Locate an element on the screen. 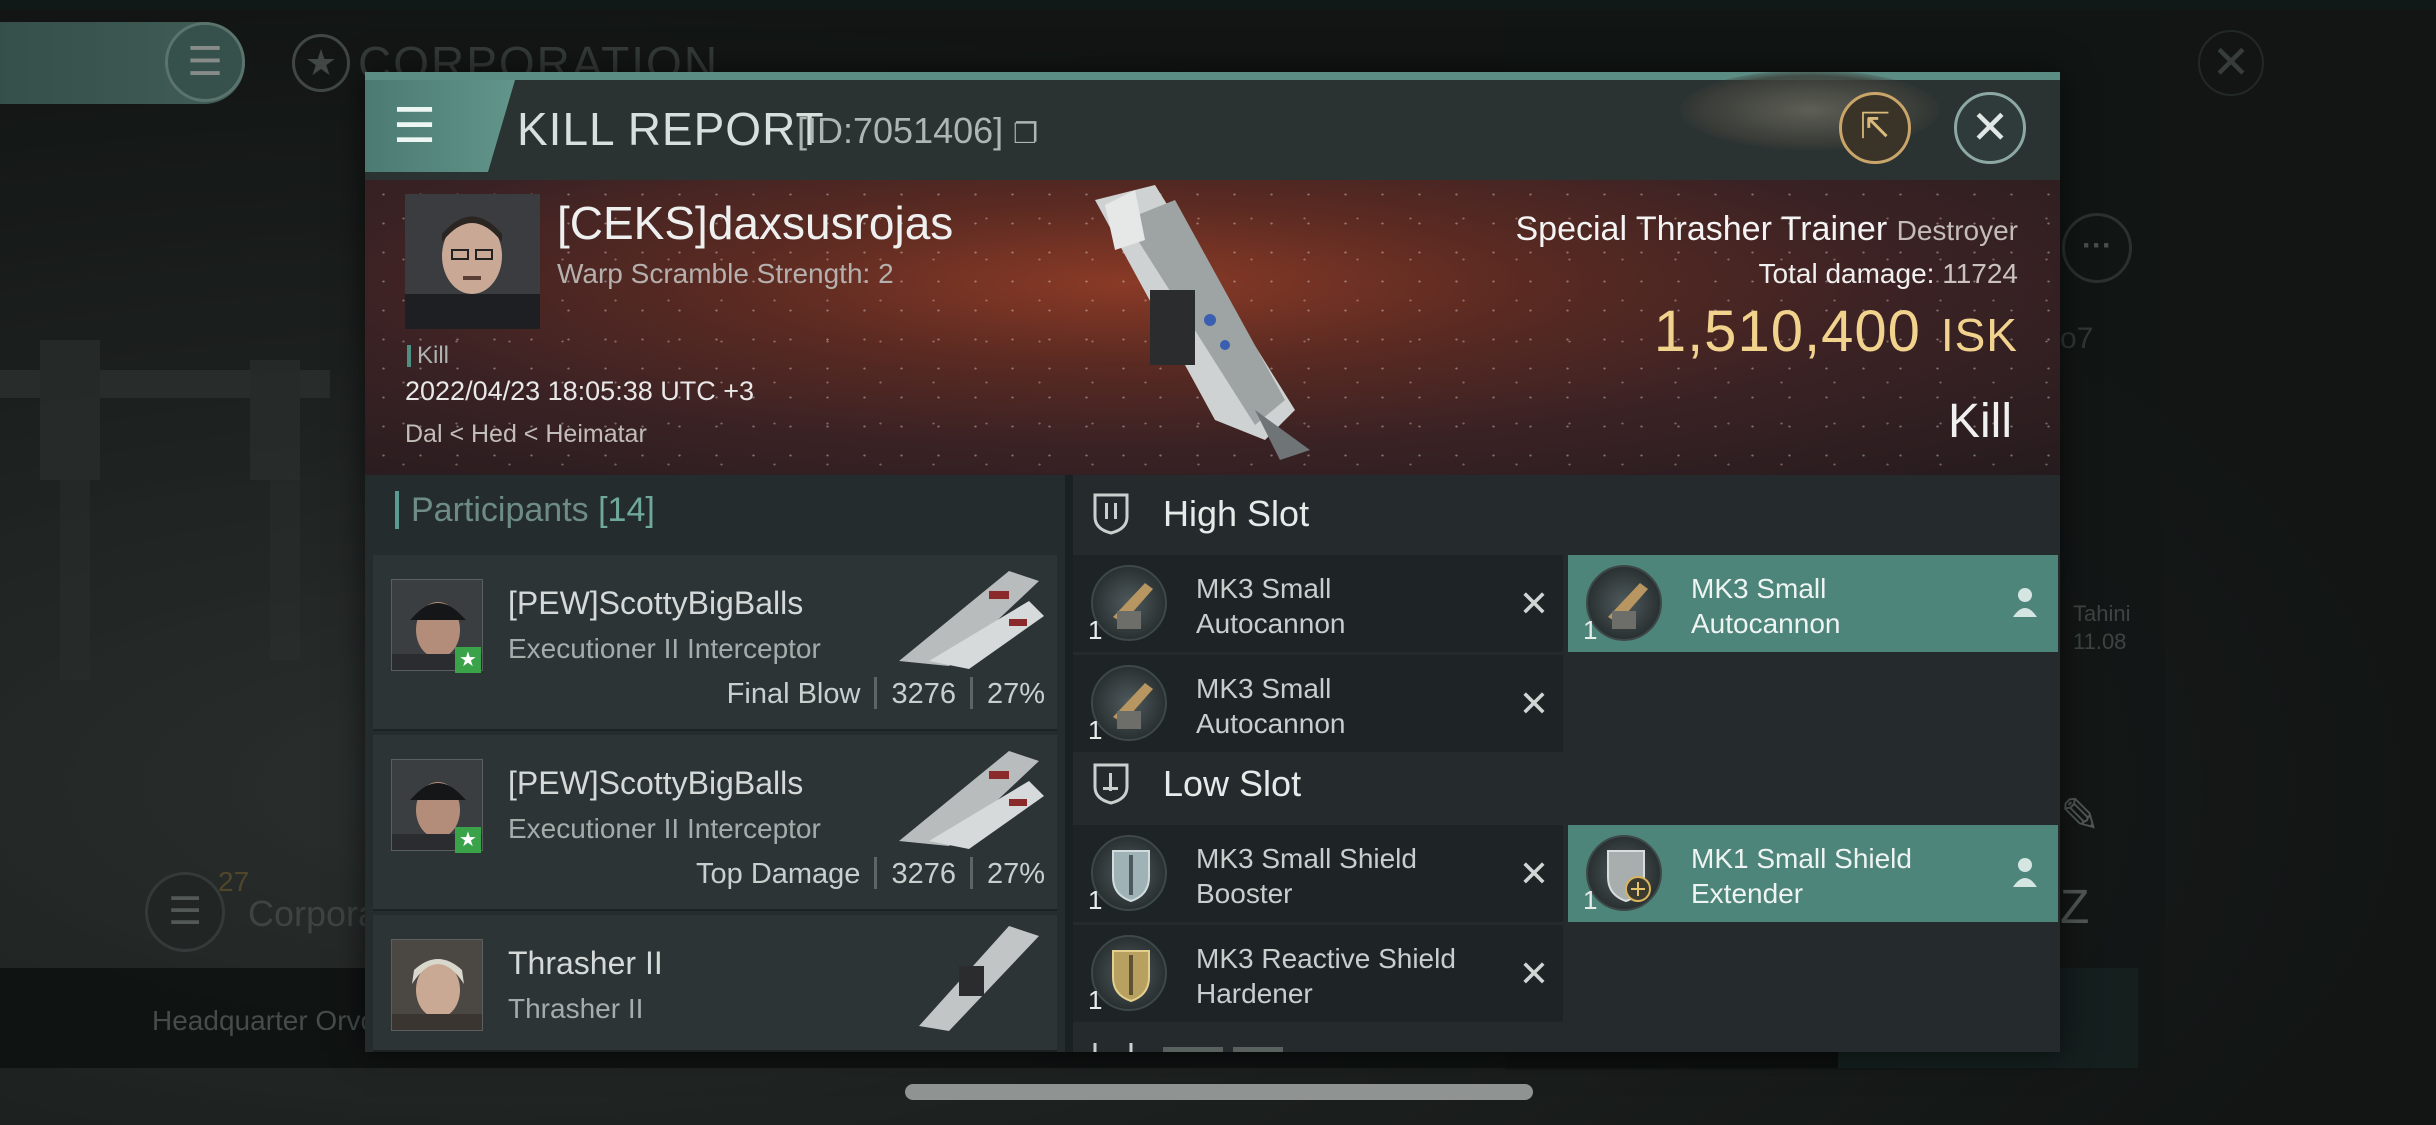 The height and width of the screenshot is (1125, 2436). close-button: ✕ is located at coordinates (1990, 128).